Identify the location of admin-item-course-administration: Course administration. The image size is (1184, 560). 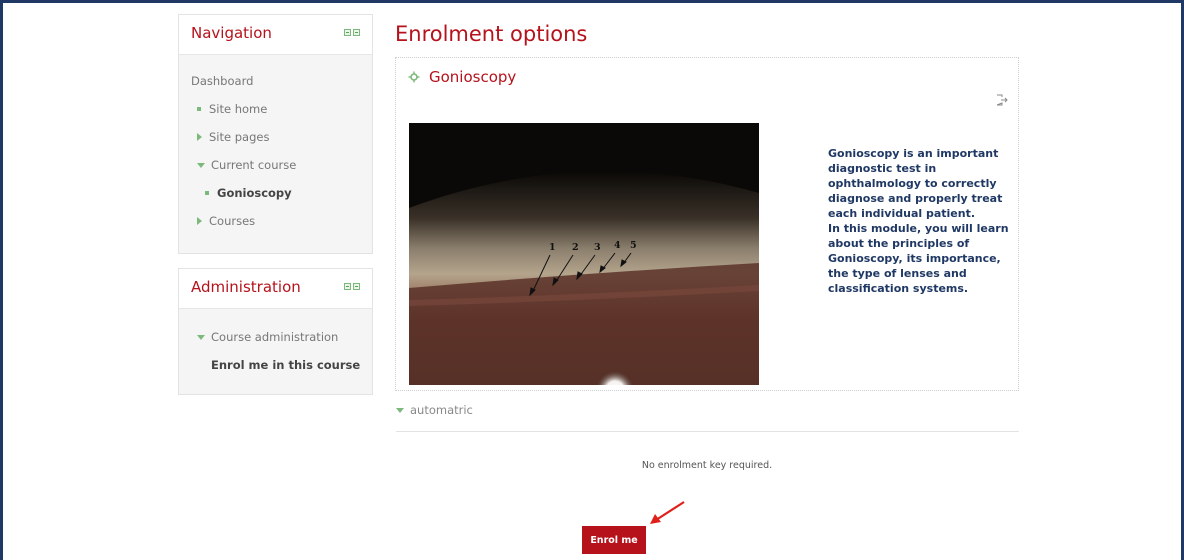
(275, 337).